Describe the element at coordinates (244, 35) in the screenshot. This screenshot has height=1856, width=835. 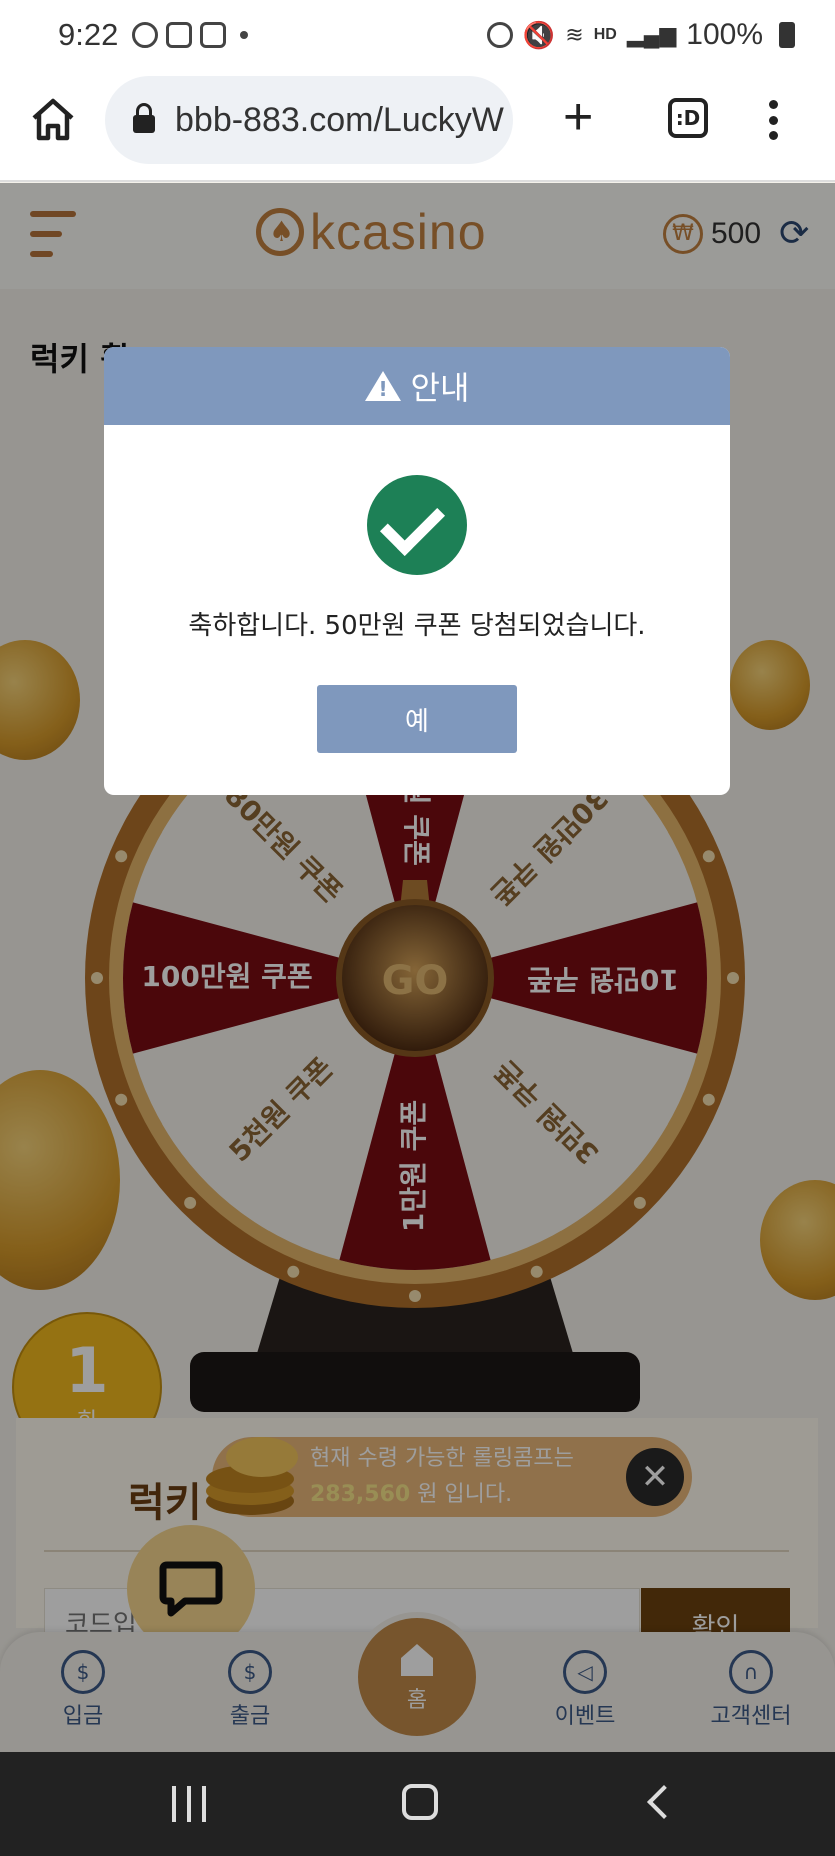
I see `more-notifications-icon` at that location.